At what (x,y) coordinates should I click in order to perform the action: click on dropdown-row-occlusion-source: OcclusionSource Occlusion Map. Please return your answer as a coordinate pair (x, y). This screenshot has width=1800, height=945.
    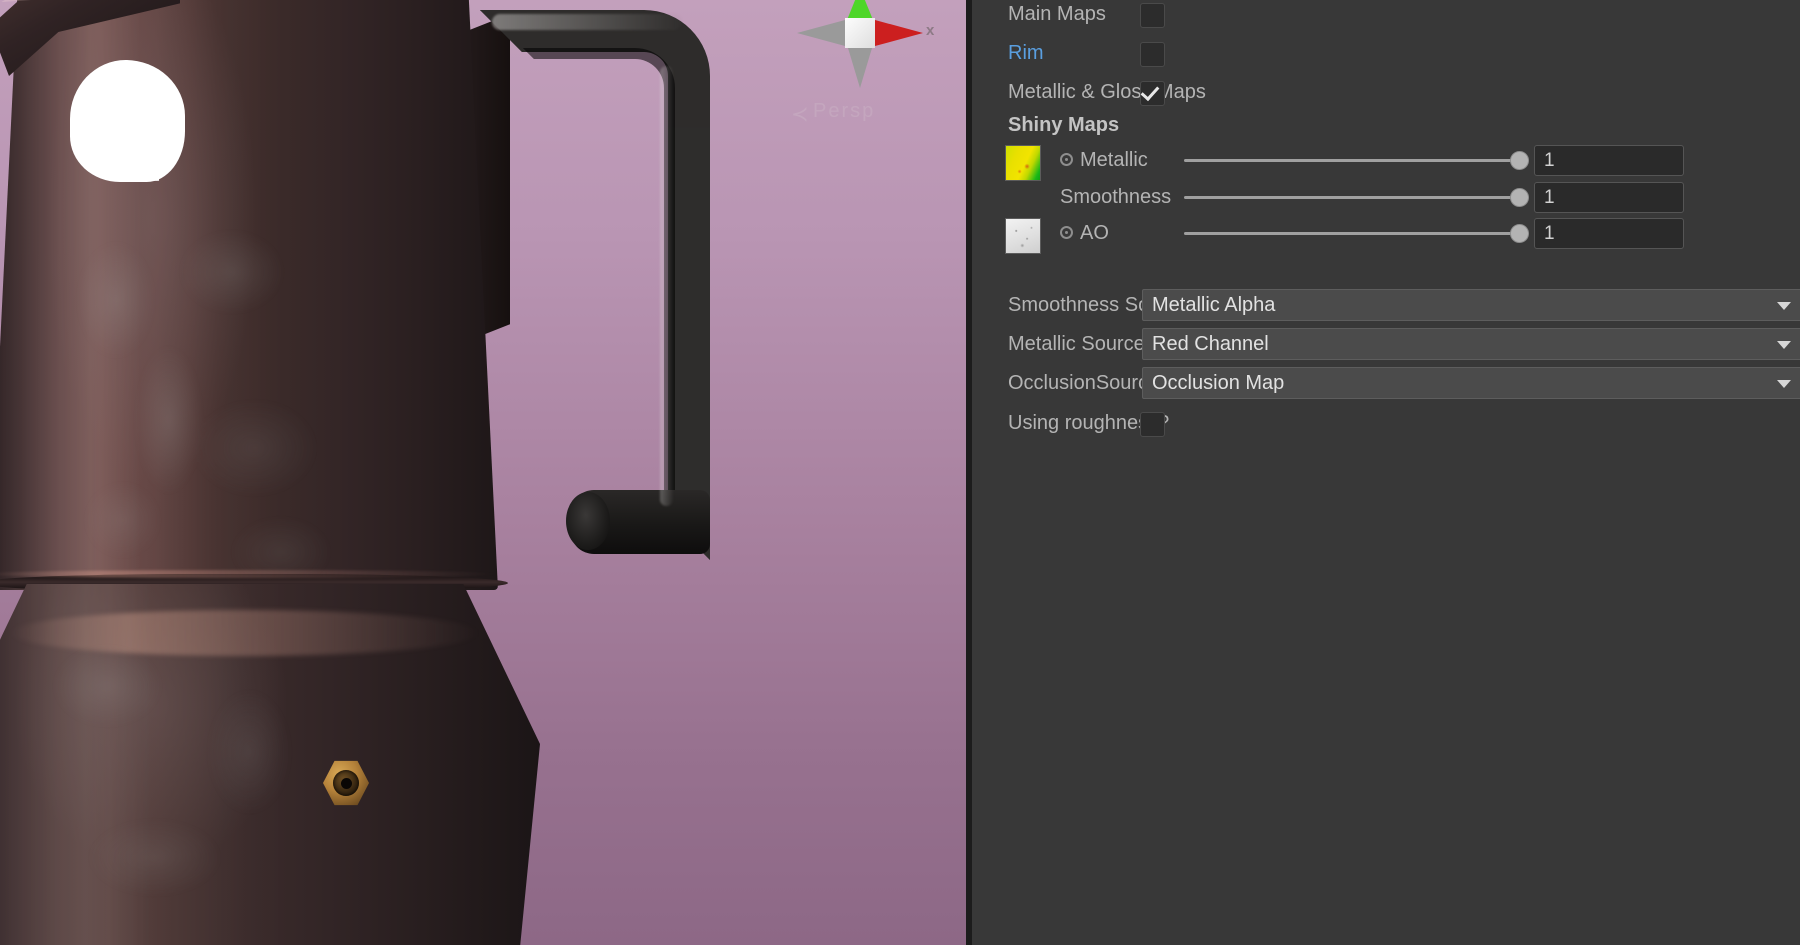
    Looking at the image, I should click on (1386, 383).